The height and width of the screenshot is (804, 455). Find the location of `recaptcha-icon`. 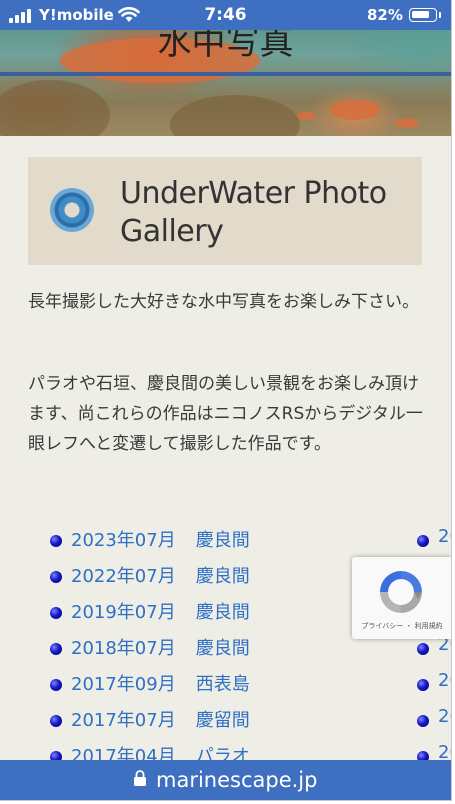

recaptcha-icon is located at coordinates (401, 592).